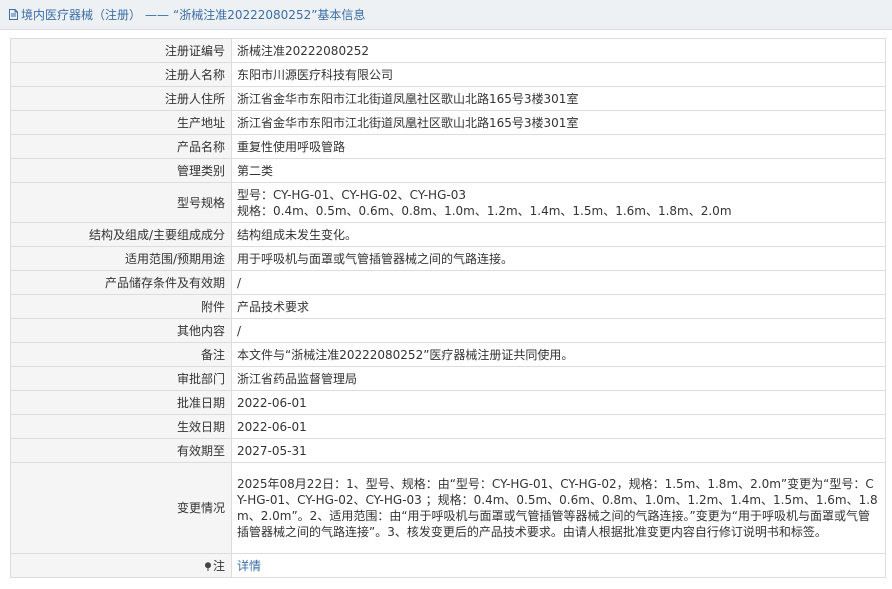  What do you see at coordinates (121, 146) in the screenshot?
I see `row-label: 产品名称` at bounding box center [121, 146].